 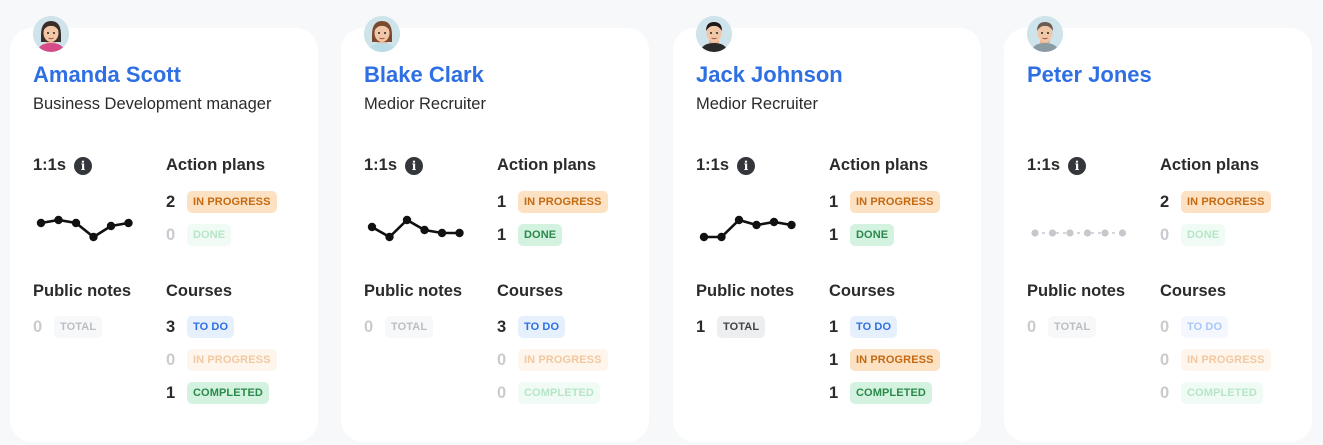 What do you see at coordinates (769, 75) in the screenshot?
I see `employee-name: Jack Johnson` at bounding box center [769, 75].